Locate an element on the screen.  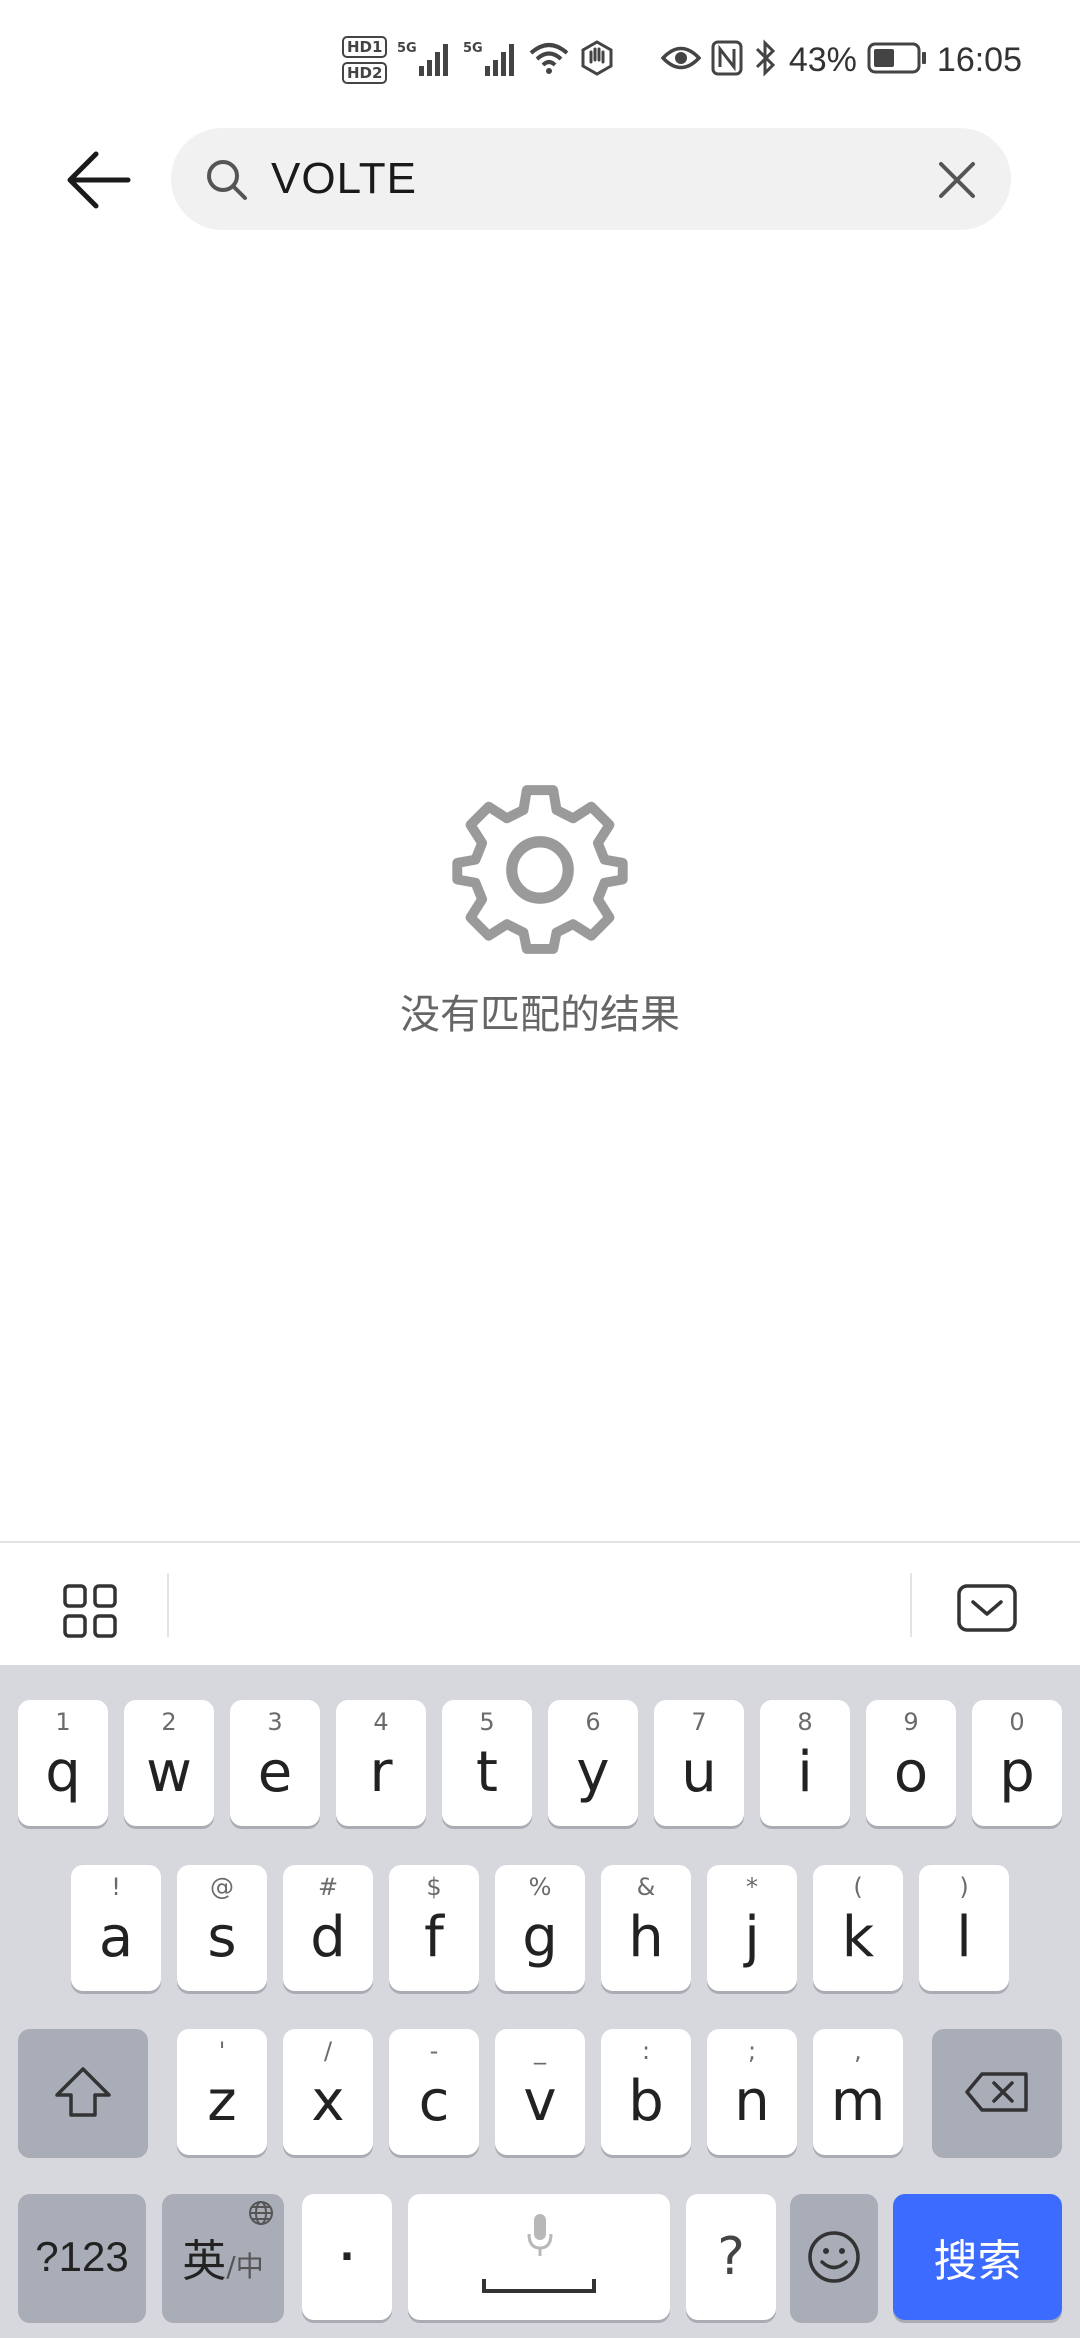
key-w: 2w is located at coordinates (169, 1763).